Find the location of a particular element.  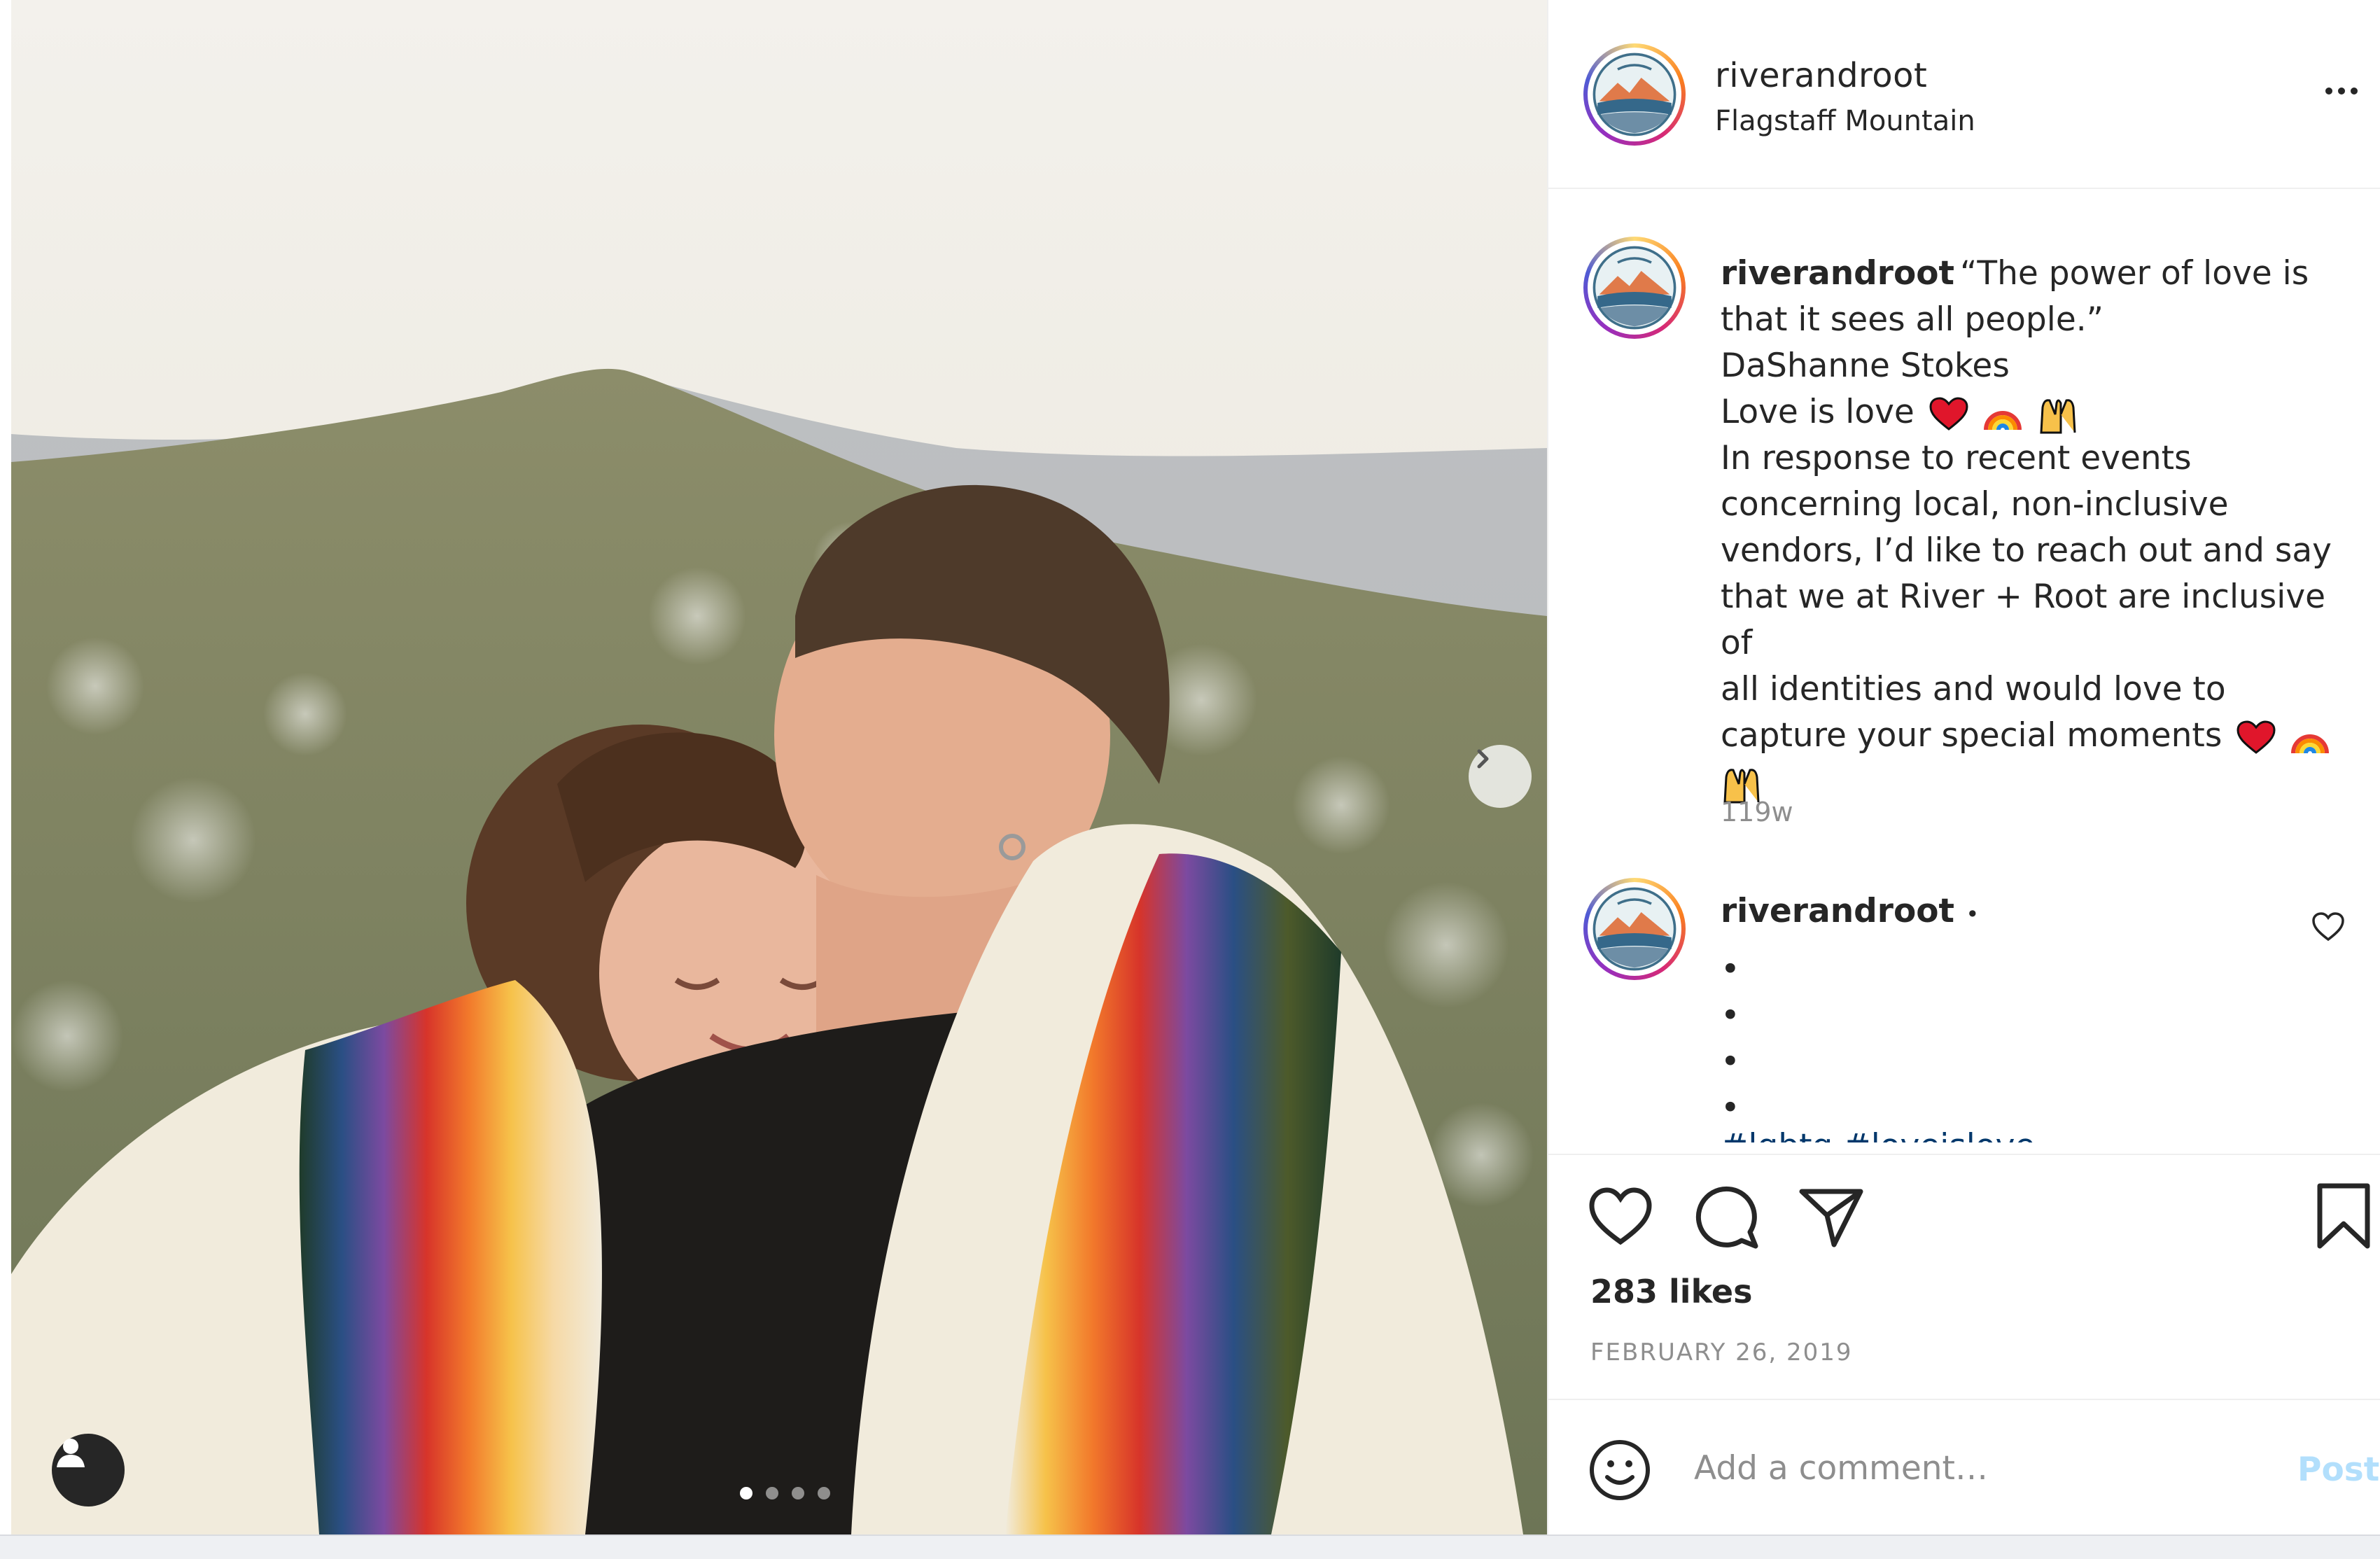

post-author-username: riverandroot is located at coordinates (1821, 75).